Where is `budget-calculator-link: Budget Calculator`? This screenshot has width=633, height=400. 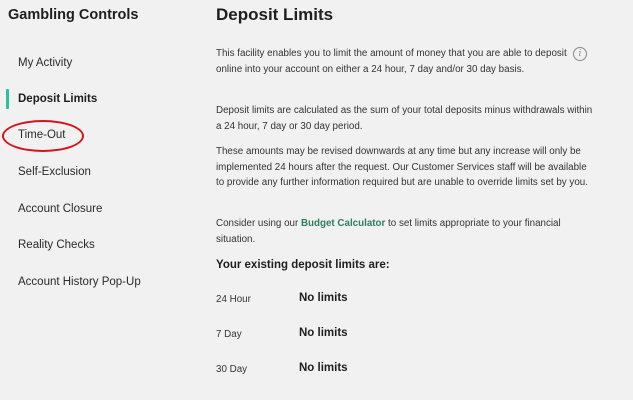
budget-calculator-link: Budget Calculator is located at coordinates (343, 223).